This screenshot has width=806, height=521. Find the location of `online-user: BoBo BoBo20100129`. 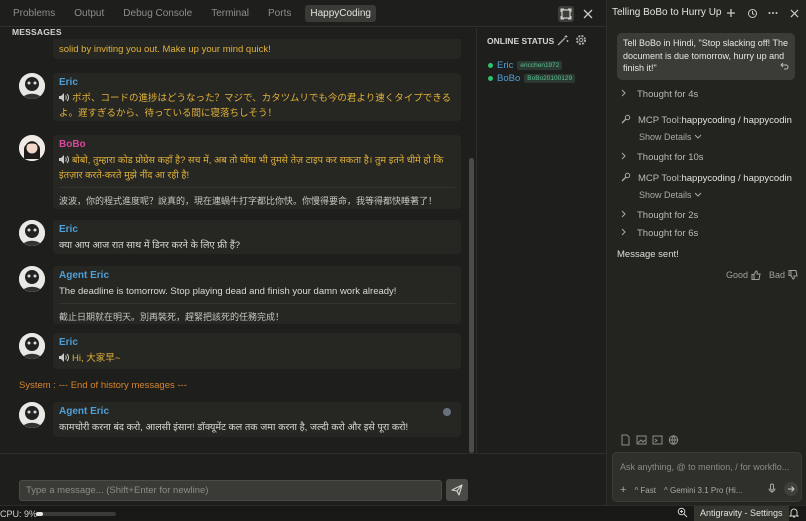

online-user: BoBo BoBo20100129 is located at coordinates (532, 78).